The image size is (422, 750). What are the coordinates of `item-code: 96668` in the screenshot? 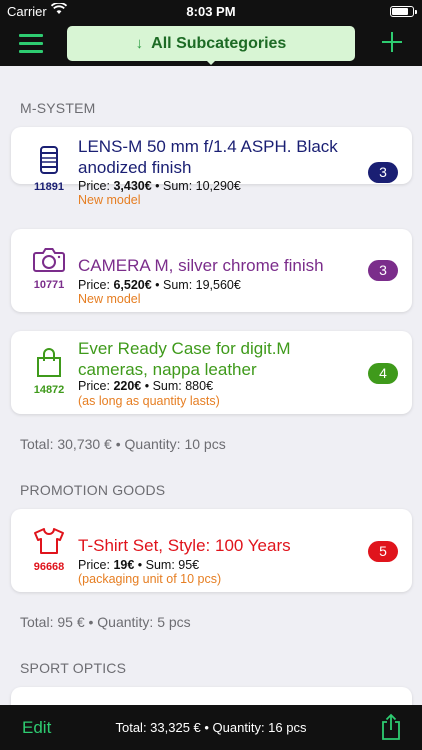 It's located at (49, 567).